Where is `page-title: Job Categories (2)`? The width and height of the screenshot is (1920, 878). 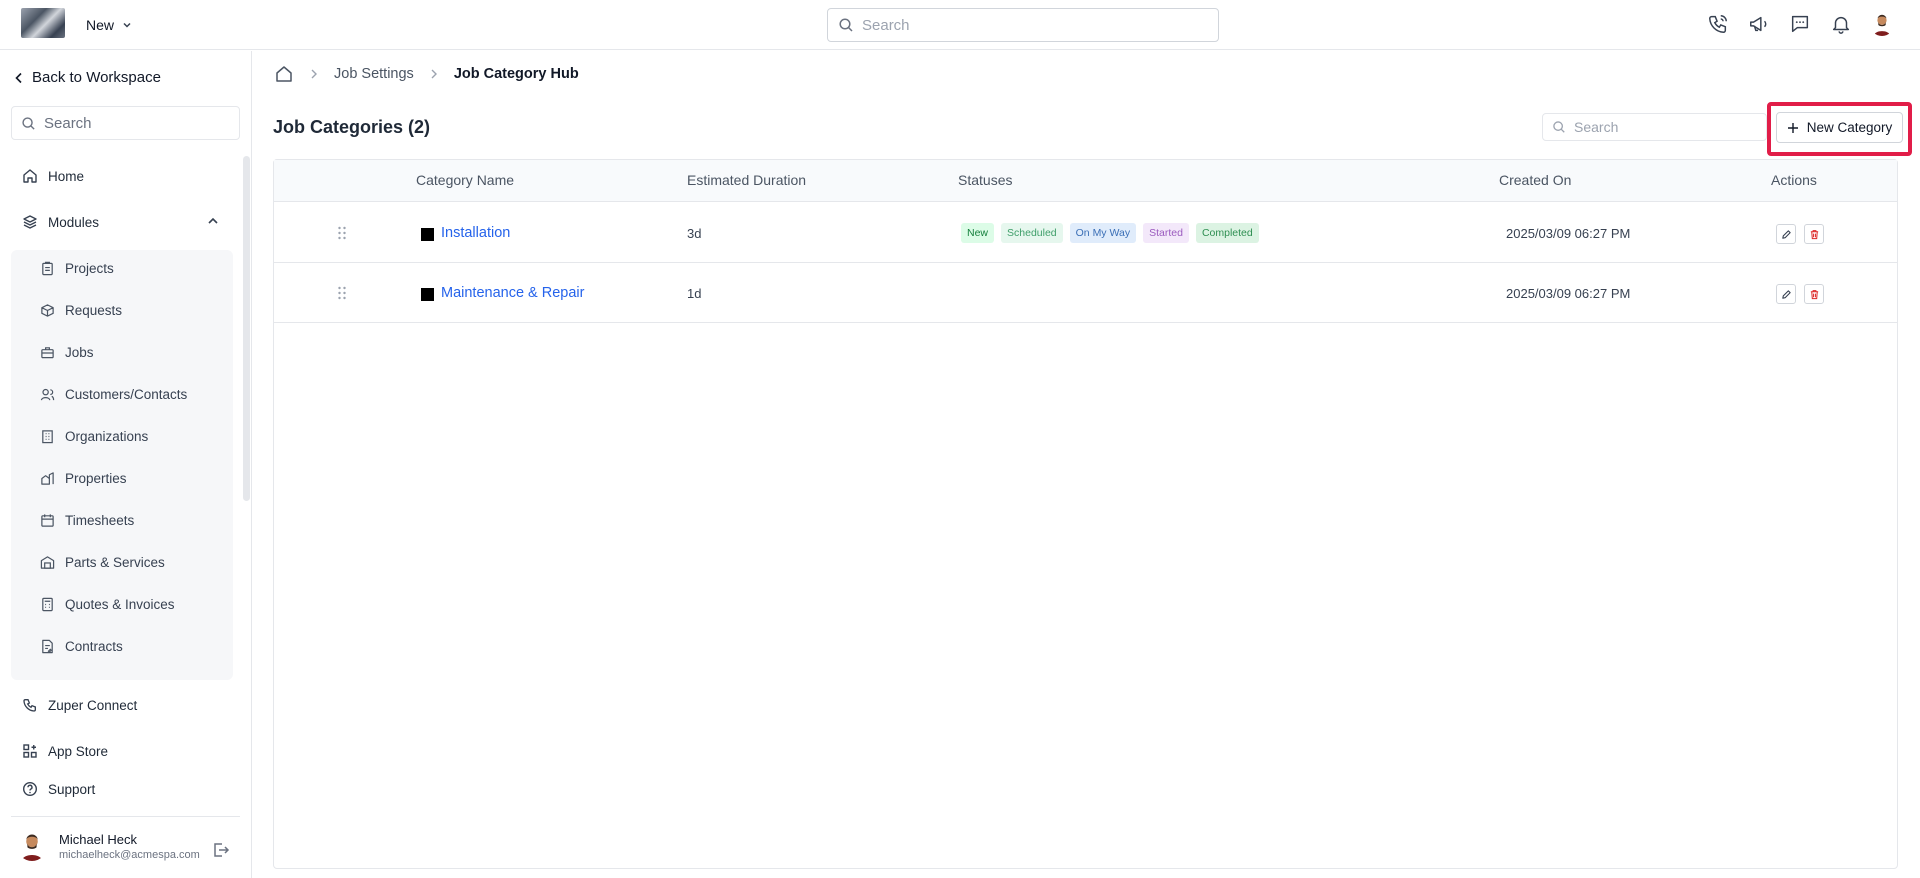 page-title: Job Categories (2) is located at coordinates (352, 127).